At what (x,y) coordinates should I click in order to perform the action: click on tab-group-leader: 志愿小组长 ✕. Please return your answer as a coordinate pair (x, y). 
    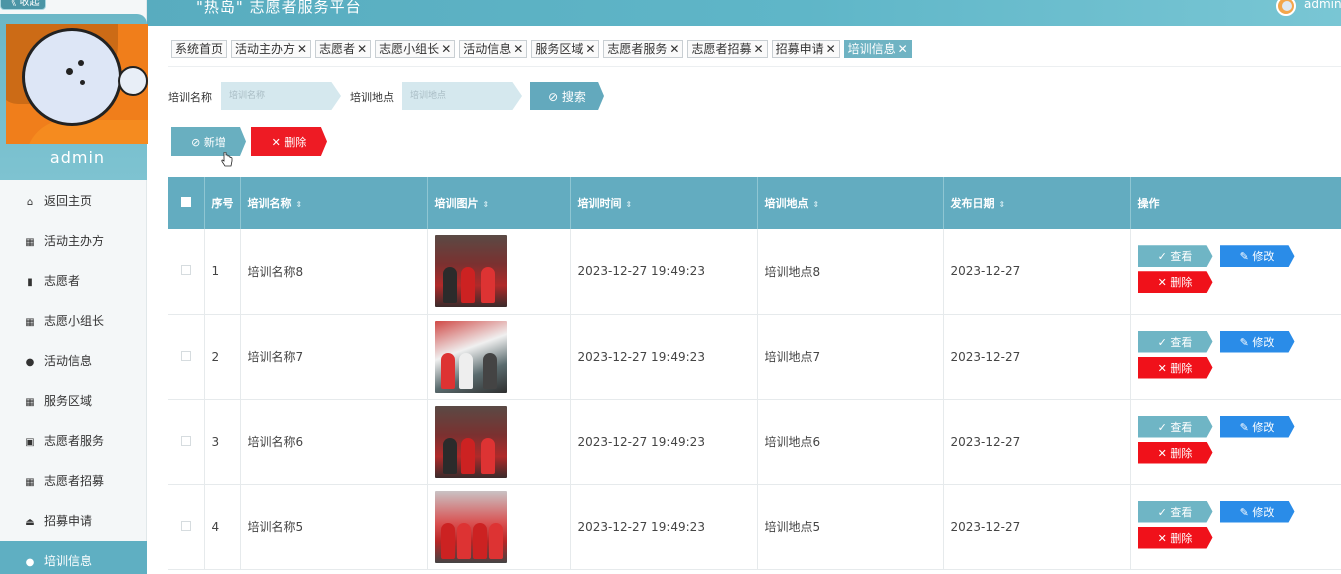
    Looking at the image, I should click on (415, 49).